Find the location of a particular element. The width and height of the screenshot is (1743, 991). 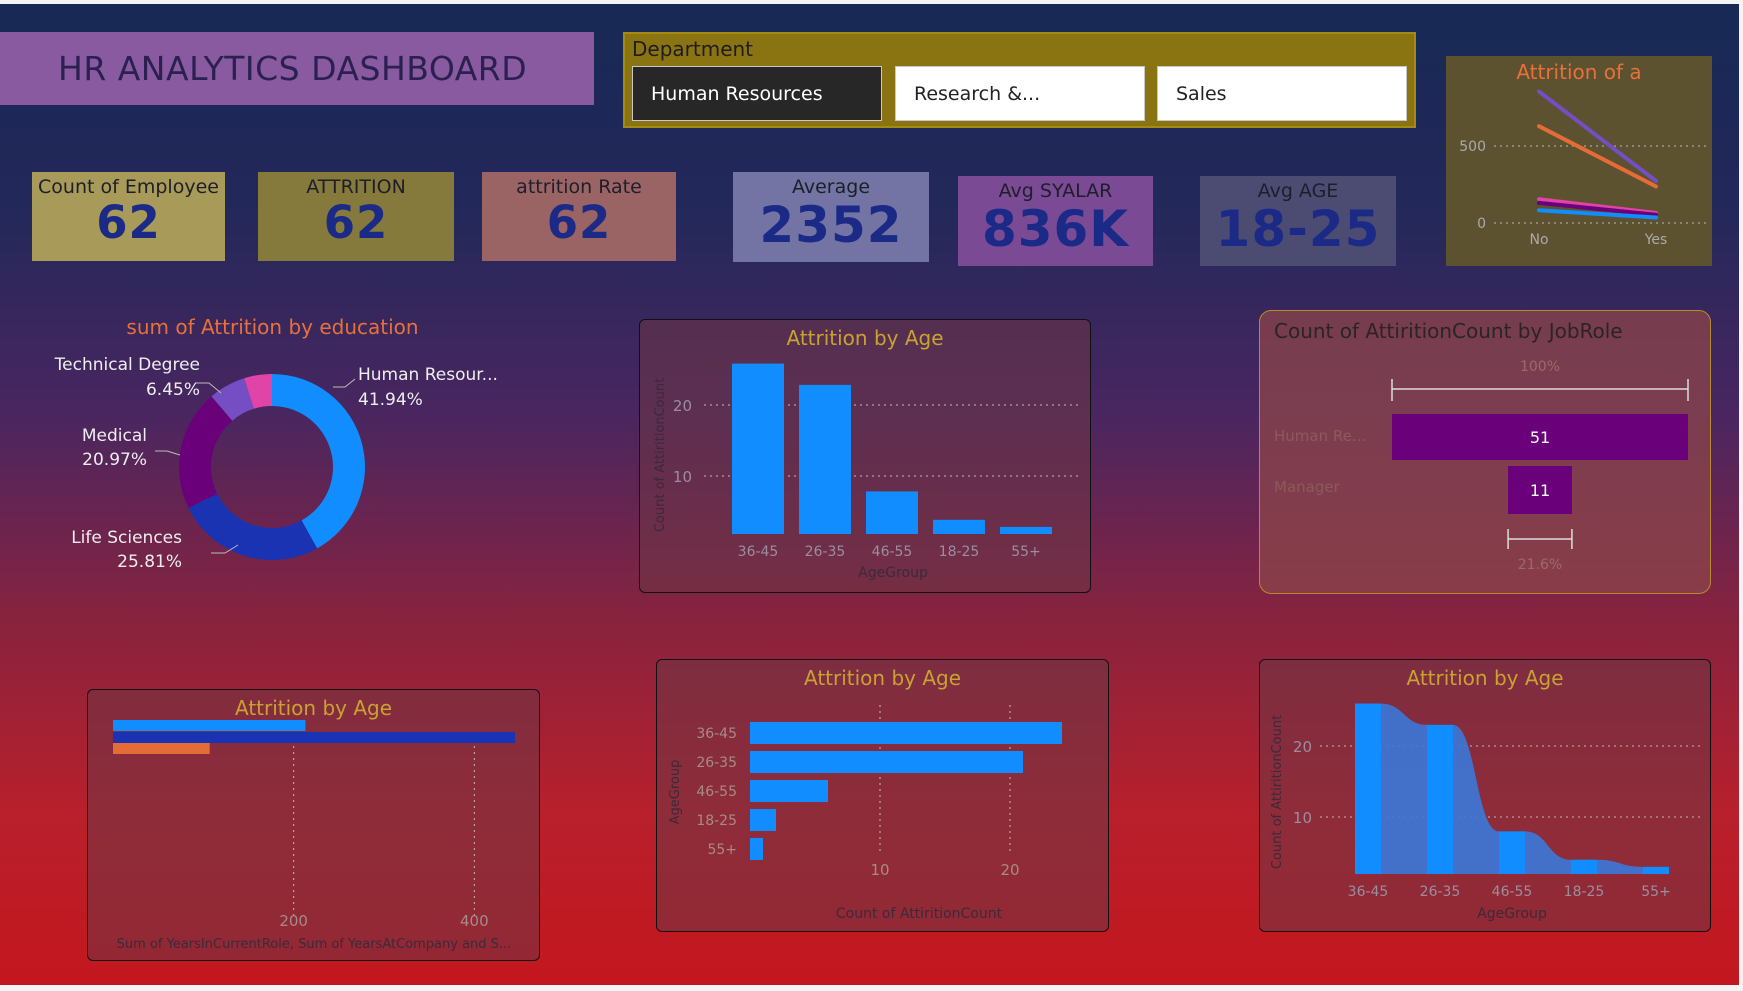

kpi-avg-age: Avg AGE 18-25 is located at coordinates (1298, 221).